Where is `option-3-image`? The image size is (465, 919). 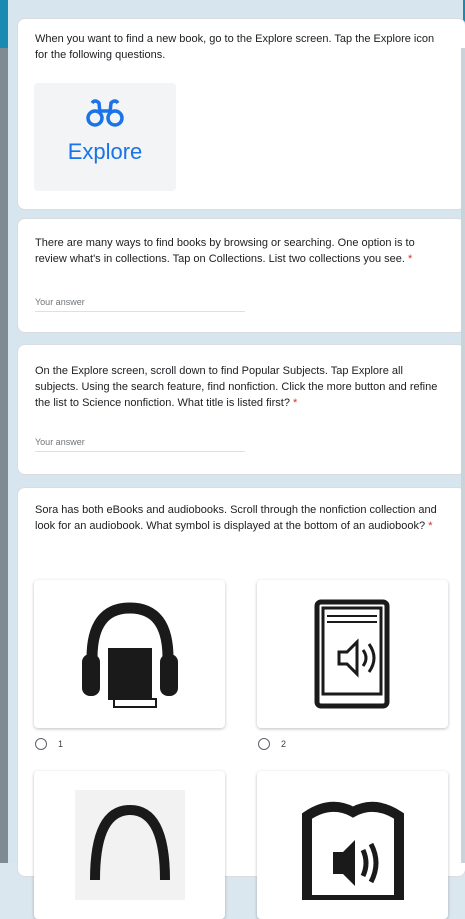 option-3-image is located at coordinates (129, 845).